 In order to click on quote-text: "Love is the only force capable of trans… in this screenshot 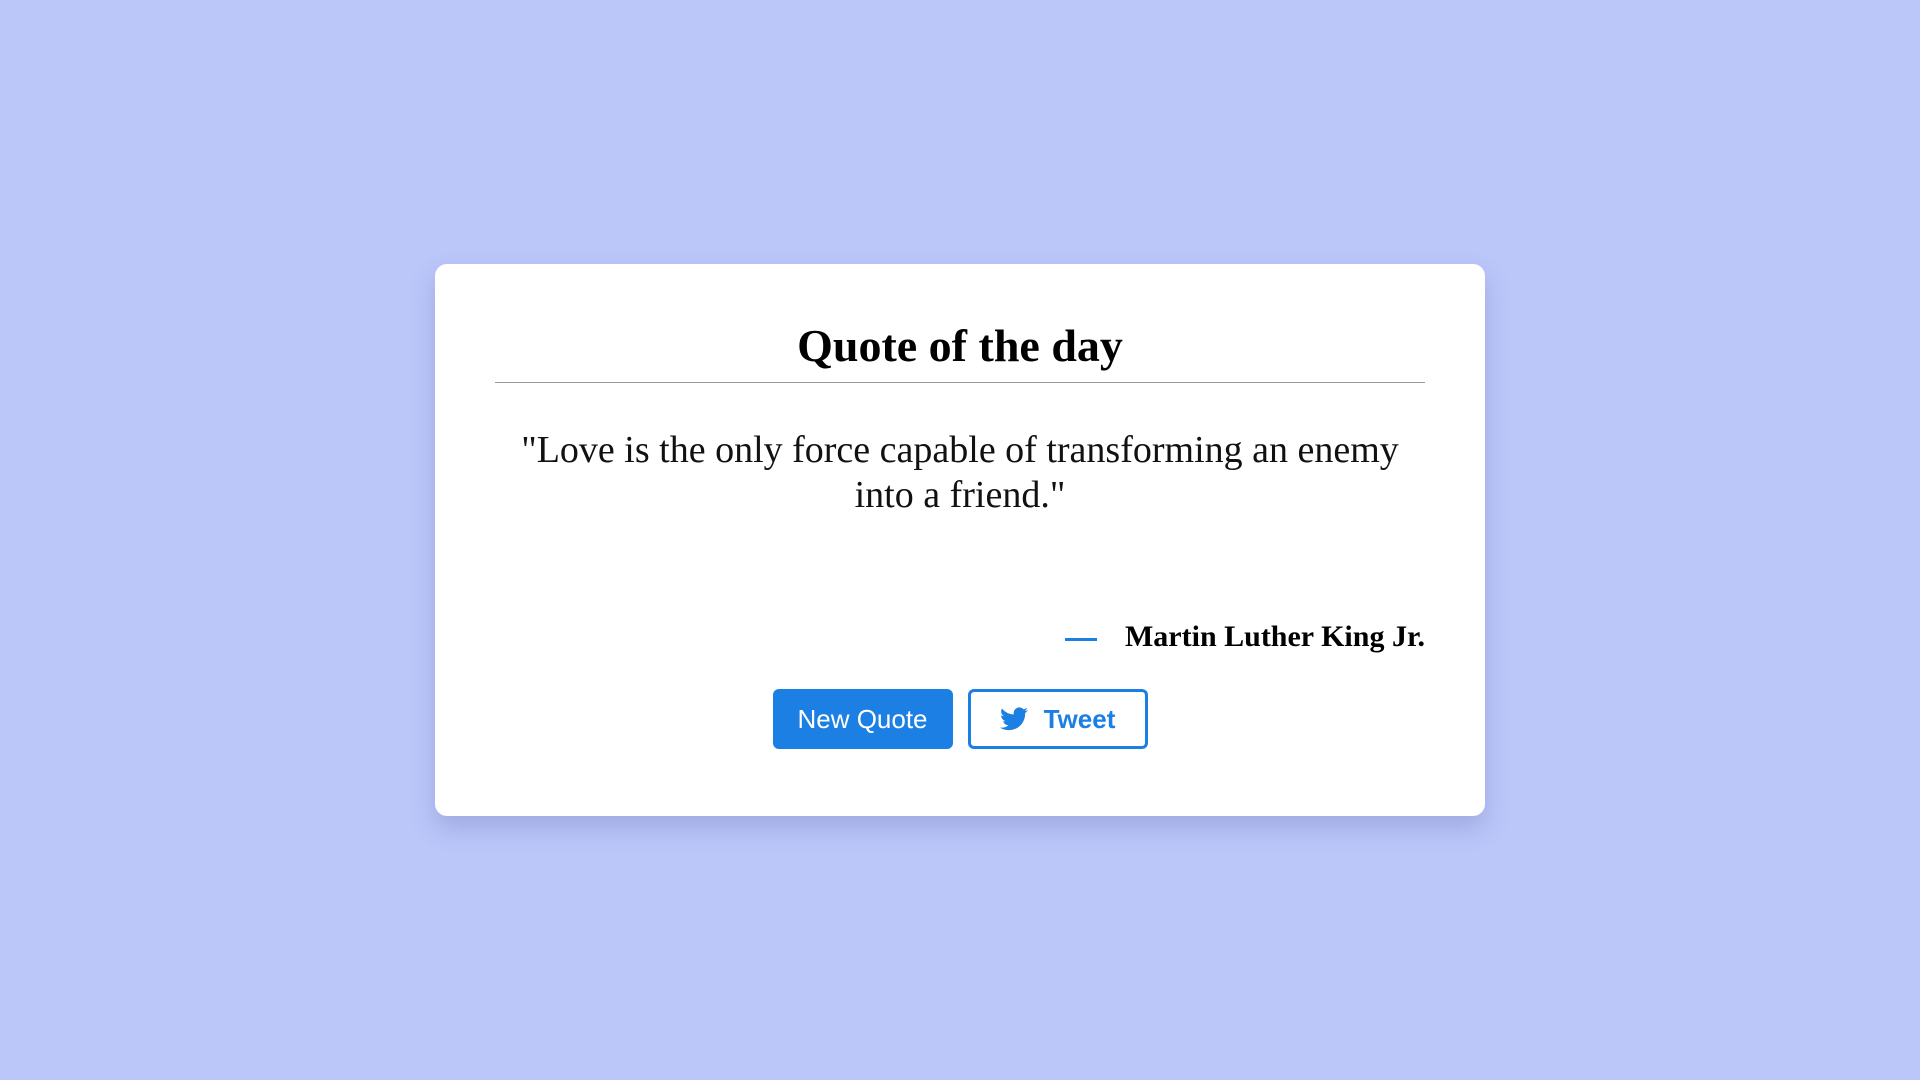, I will do `click(960, 472)`.